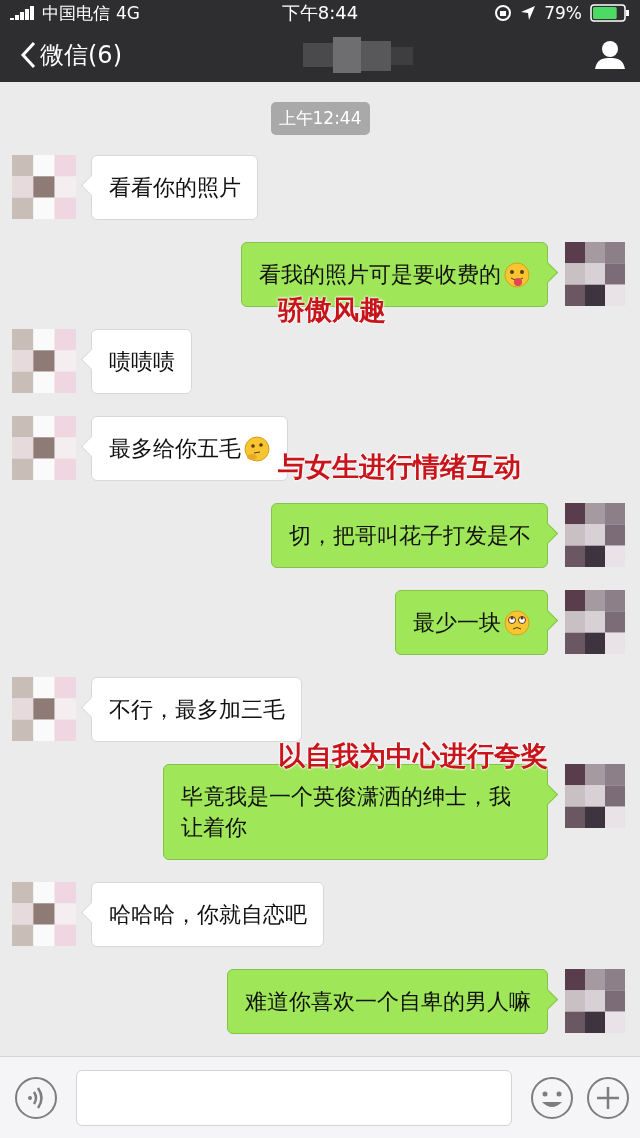  Describe the element at coordinates (517, 622) in the screenshot. I see `eye-roll-face-icon` at that location.